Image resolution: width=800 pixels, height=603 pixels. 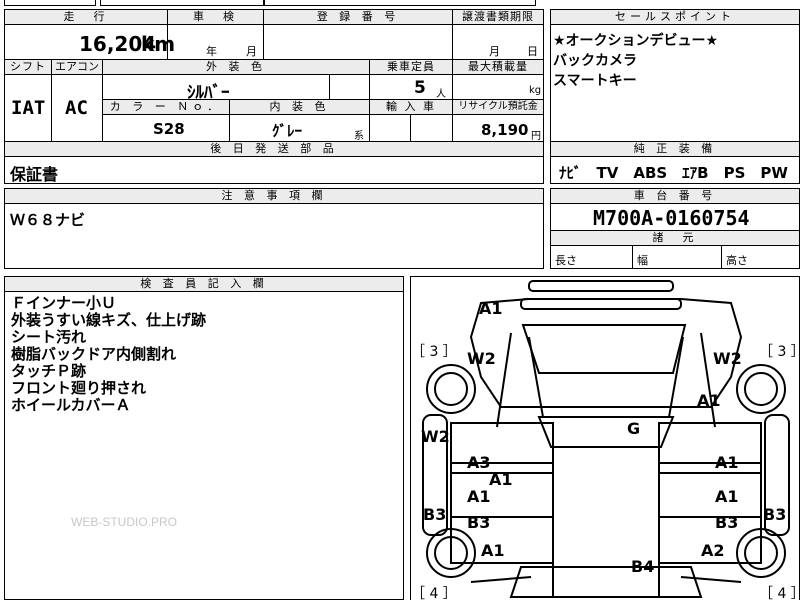 I want to click on notes-header: 注 意 事 項 欄, so click(x=274, y=196).